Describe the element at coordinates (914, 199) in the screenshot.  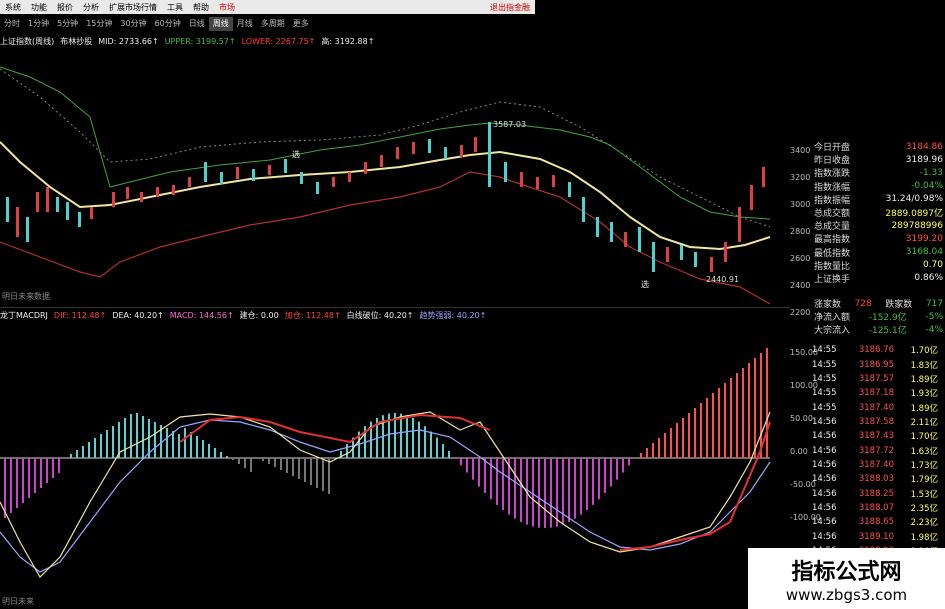
I see `quote-value: 31.24/0.98%` at that location.